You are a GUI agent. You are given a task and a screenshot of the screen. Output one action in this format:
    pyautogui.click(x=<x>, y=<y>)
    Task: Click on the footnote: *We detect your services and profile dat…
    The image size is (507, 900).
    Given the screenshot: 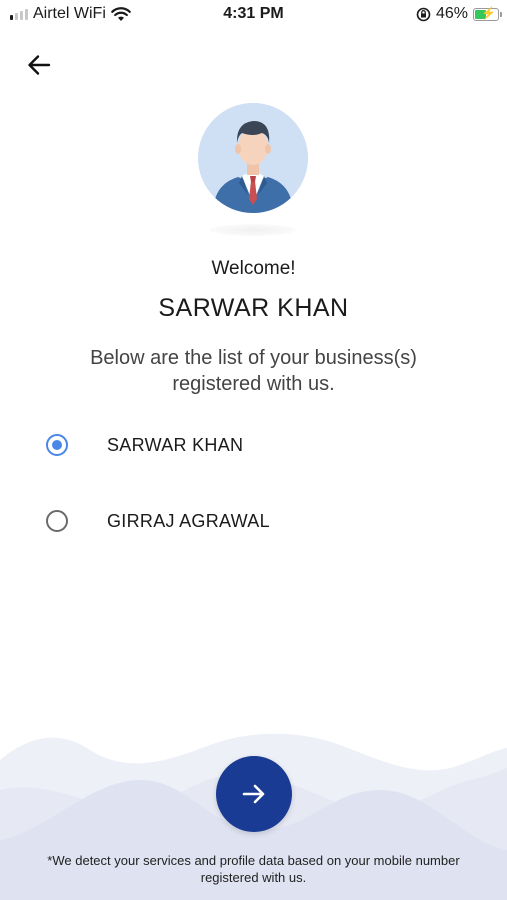 What is the action you would take?
    pyautogui.click(x=253, y=869)
    